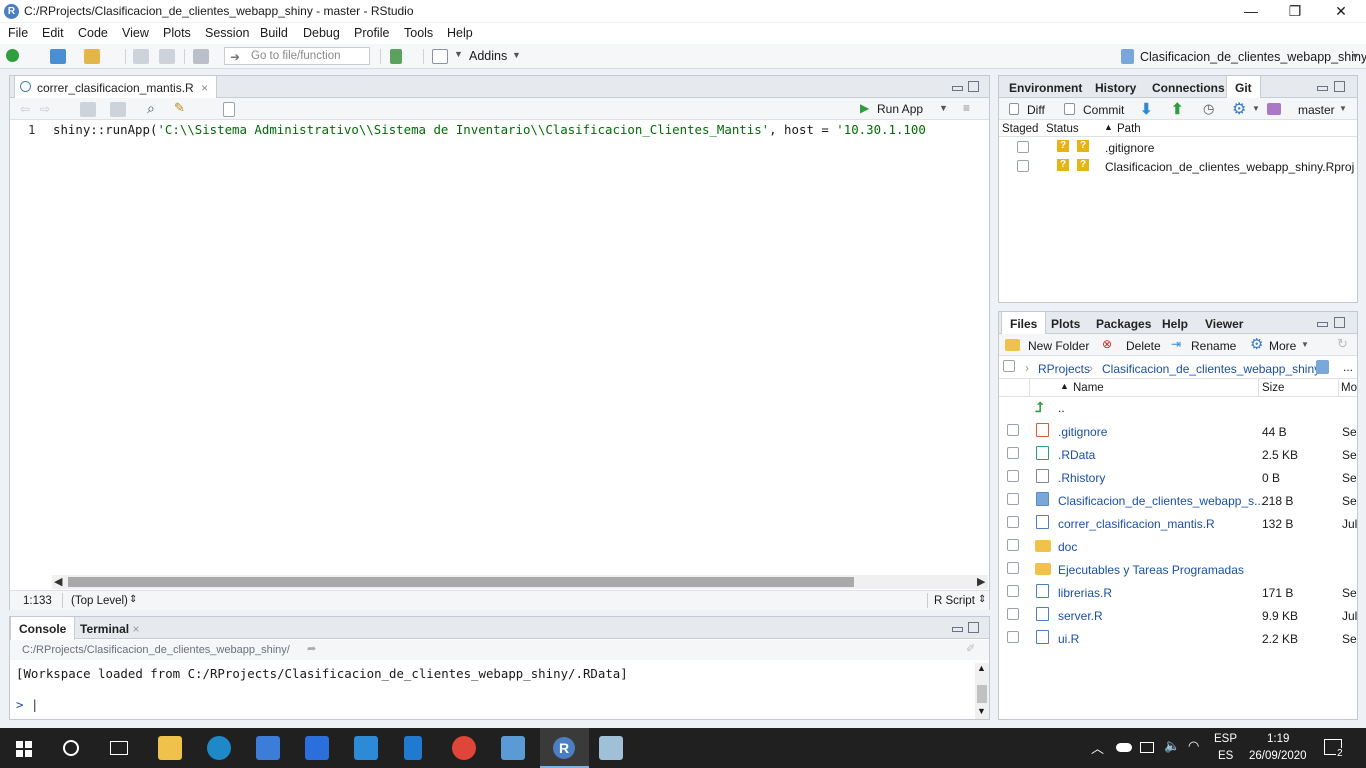 The width and height of the screenshot is (1366, 768). Describe the element at coordinates (201, 56) in the screenshot. I see `print-icon` at that location.